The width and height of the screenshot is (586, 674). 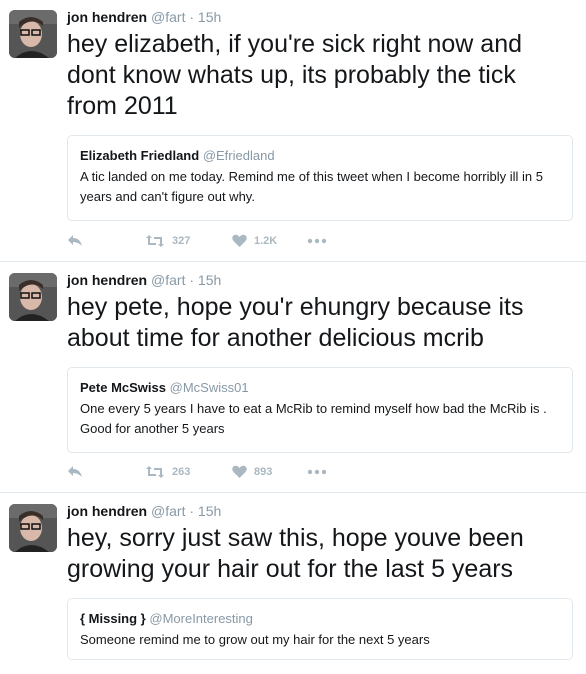 I want to click on quoted-author-name: Elizabeth Friedland, so click(x=140, y=155).